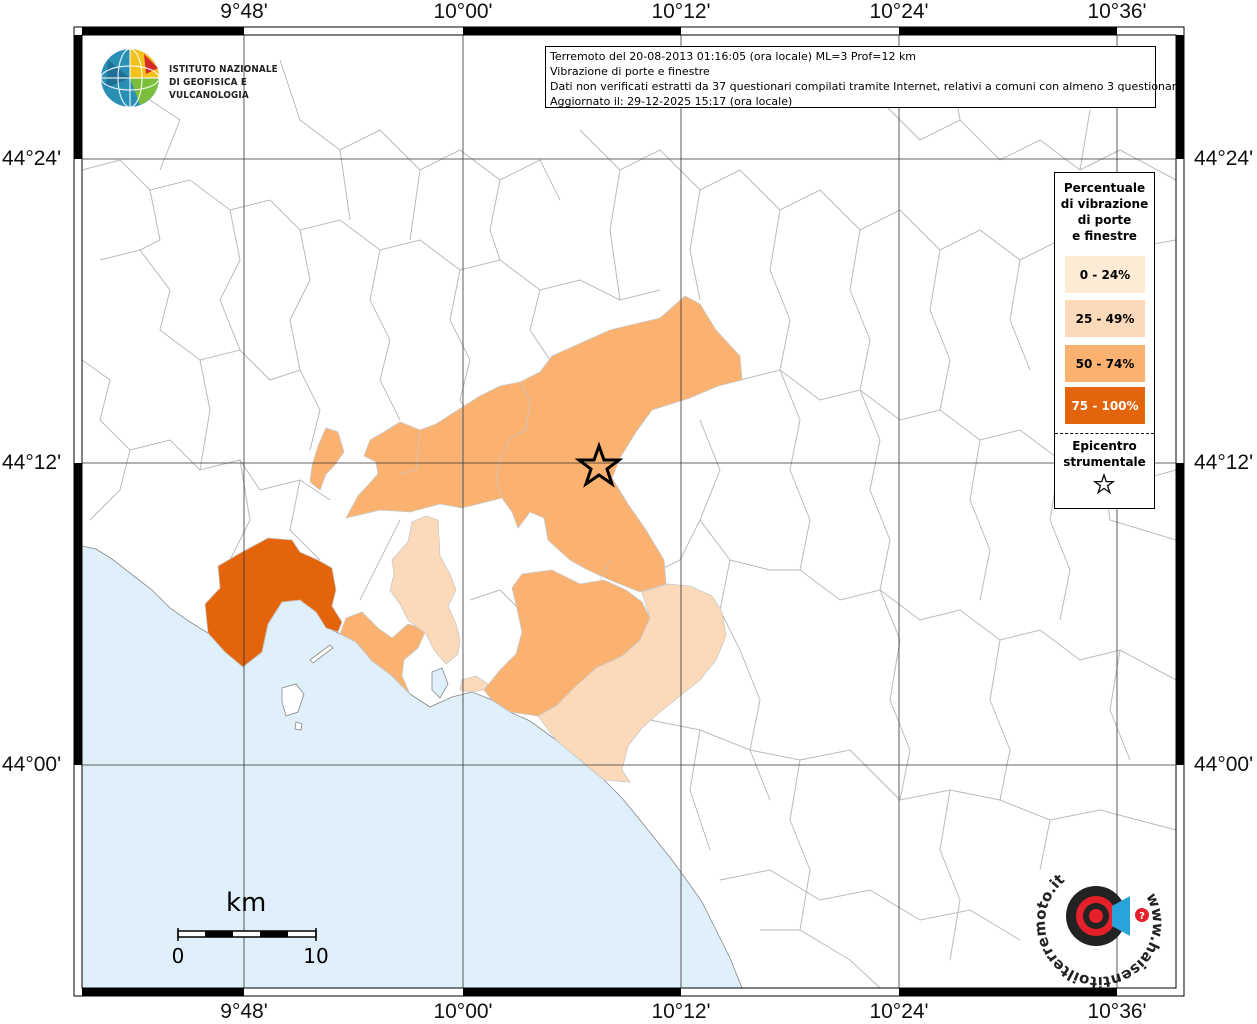  Describe the element at coordinates (1105, 318) in the screenshot. I see `legend-swatch-25-49: 25 - 49%` at that location.